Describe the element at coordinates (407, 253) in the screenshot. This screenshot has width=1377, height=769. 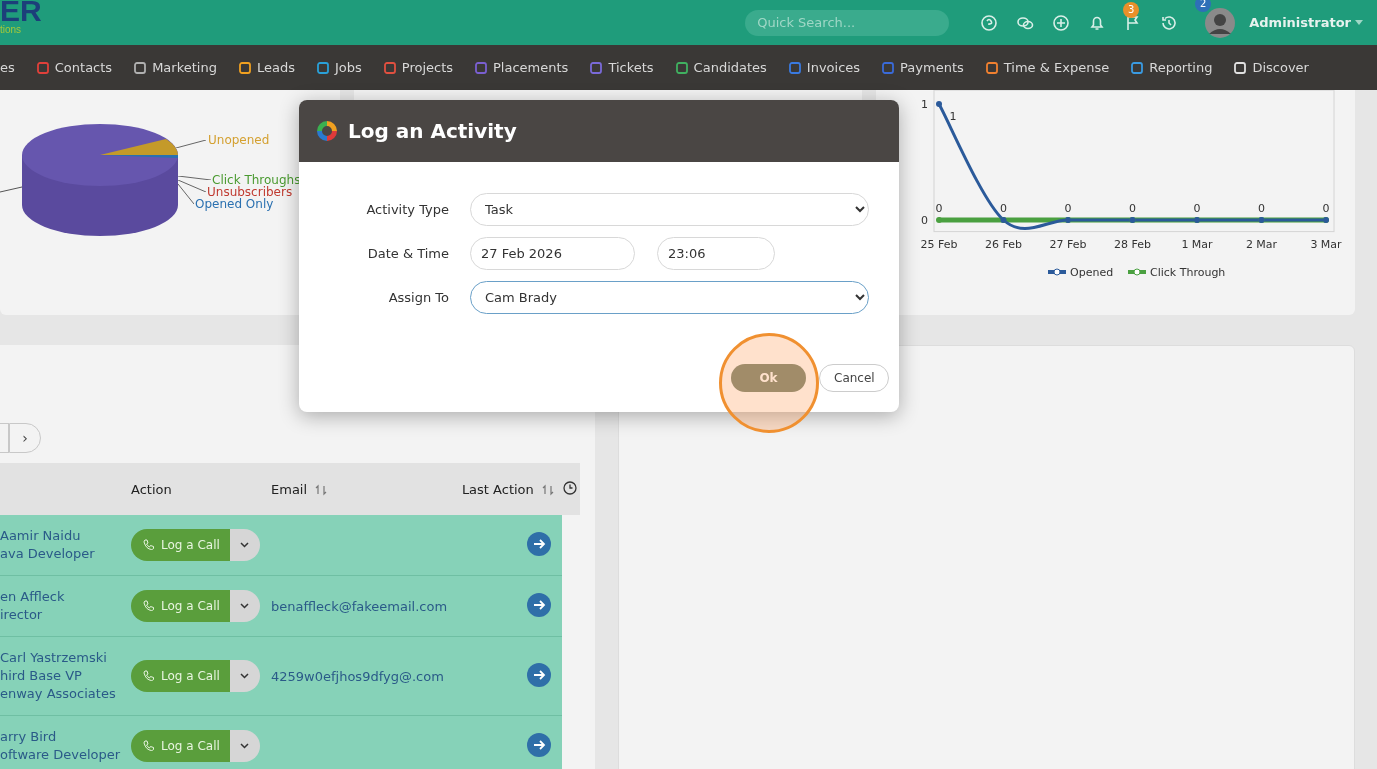
I see `field-label: Date & Time` at that location.